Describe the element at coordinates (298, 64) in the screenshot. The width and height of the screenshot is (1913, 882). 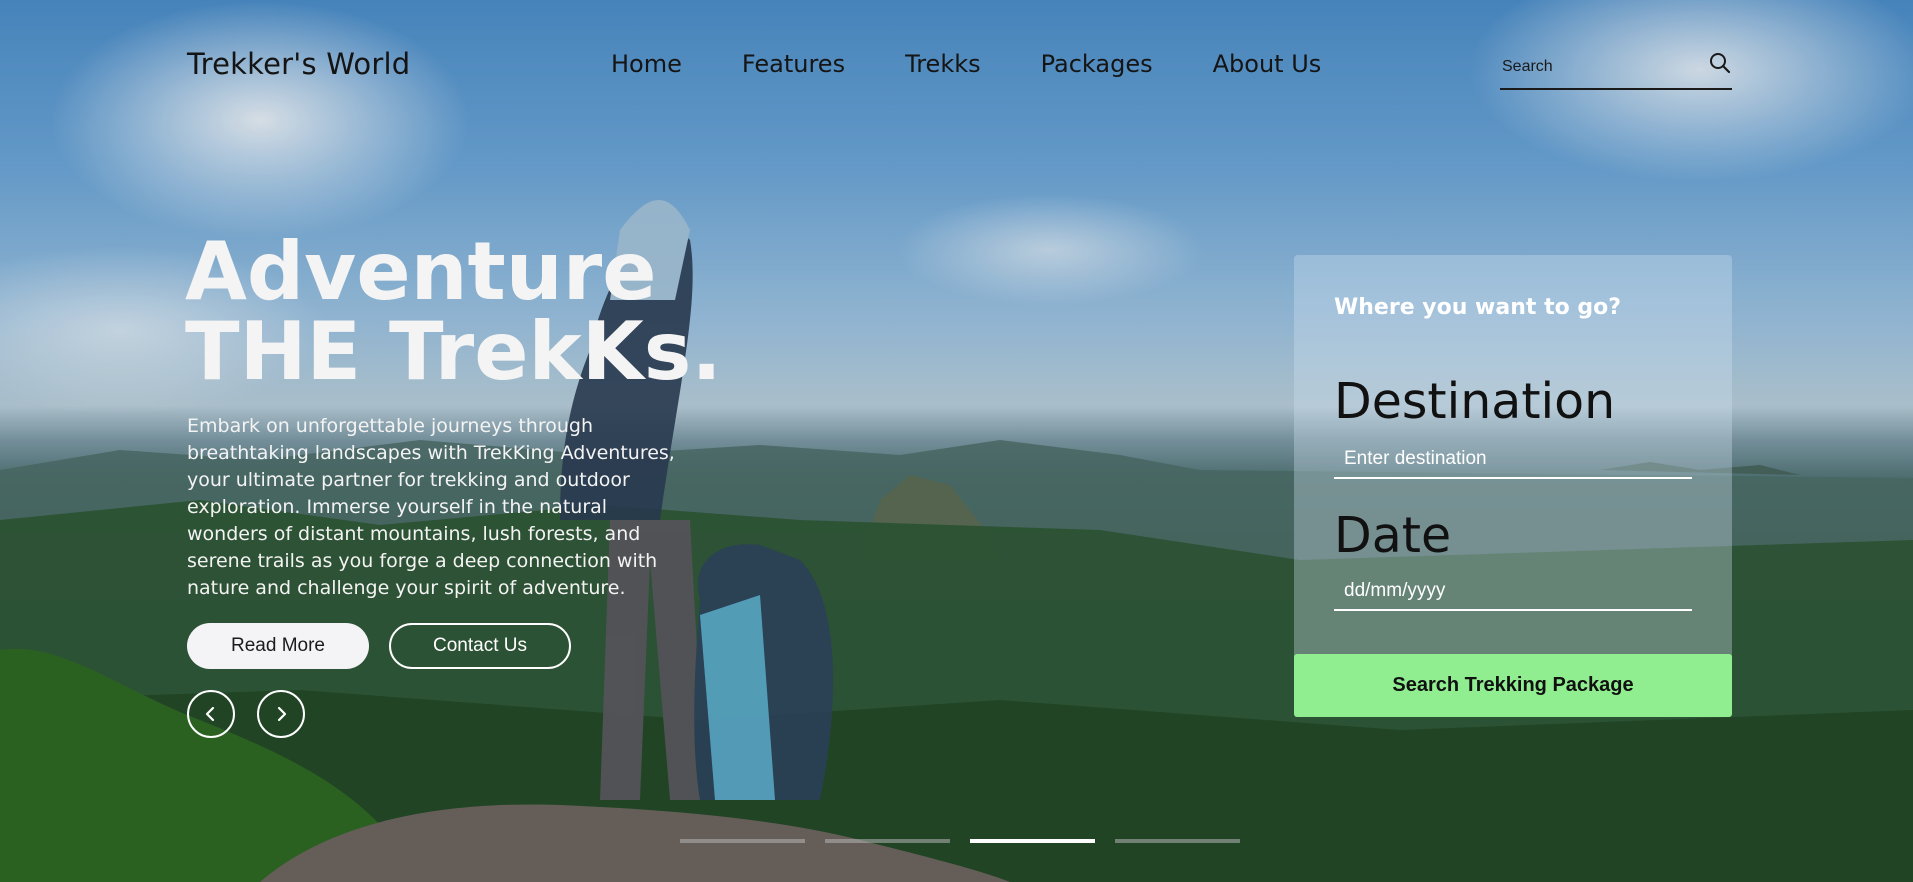
I see `site-logo: Trekker's World` at that location.